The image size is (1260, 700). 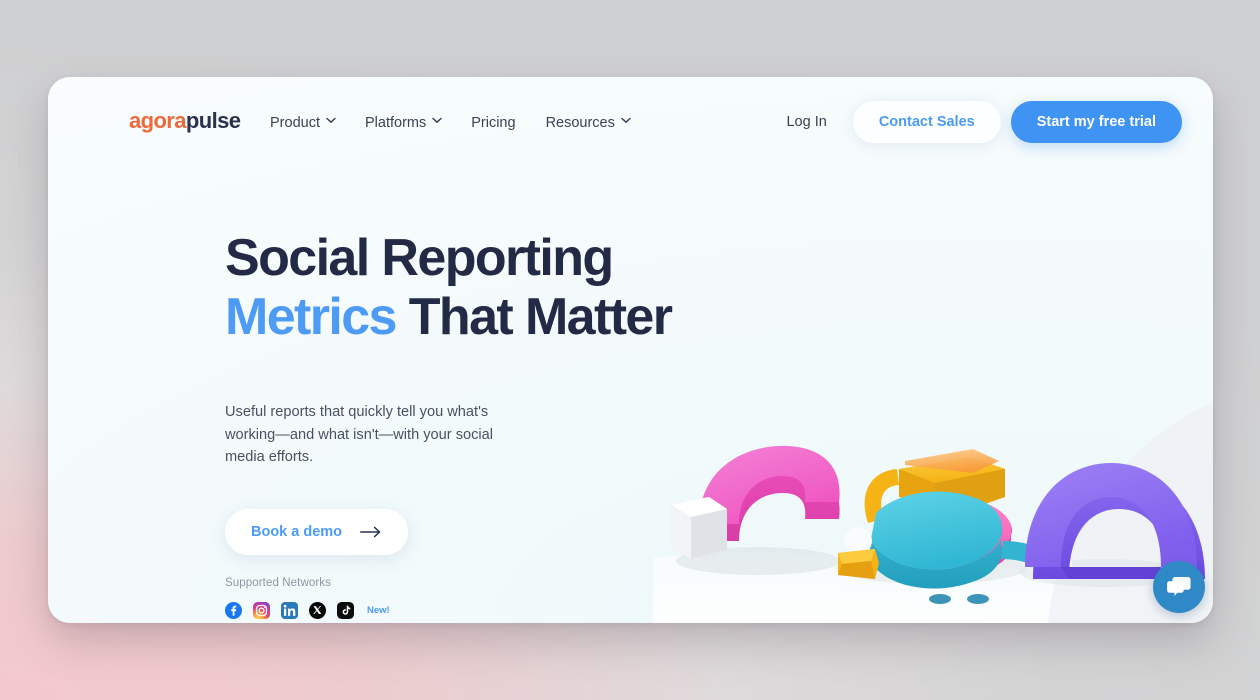 I want to click on hero-heading-line1: Social Reporting, so click(x=419, y=258).